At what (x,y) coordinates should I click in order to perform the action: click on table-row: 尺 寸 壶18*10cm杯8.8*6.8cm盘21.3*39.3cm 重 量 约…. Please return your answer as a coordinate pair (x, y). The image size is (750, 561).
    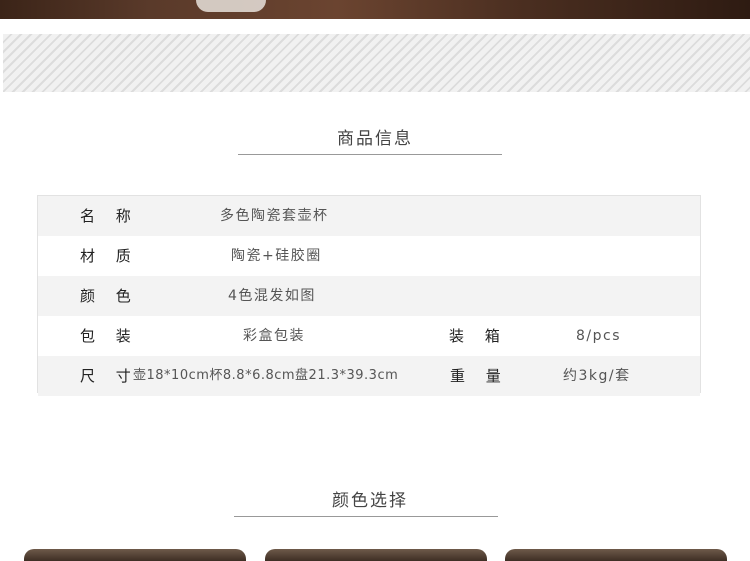
    Looking at the image, I should click on (369, 376).